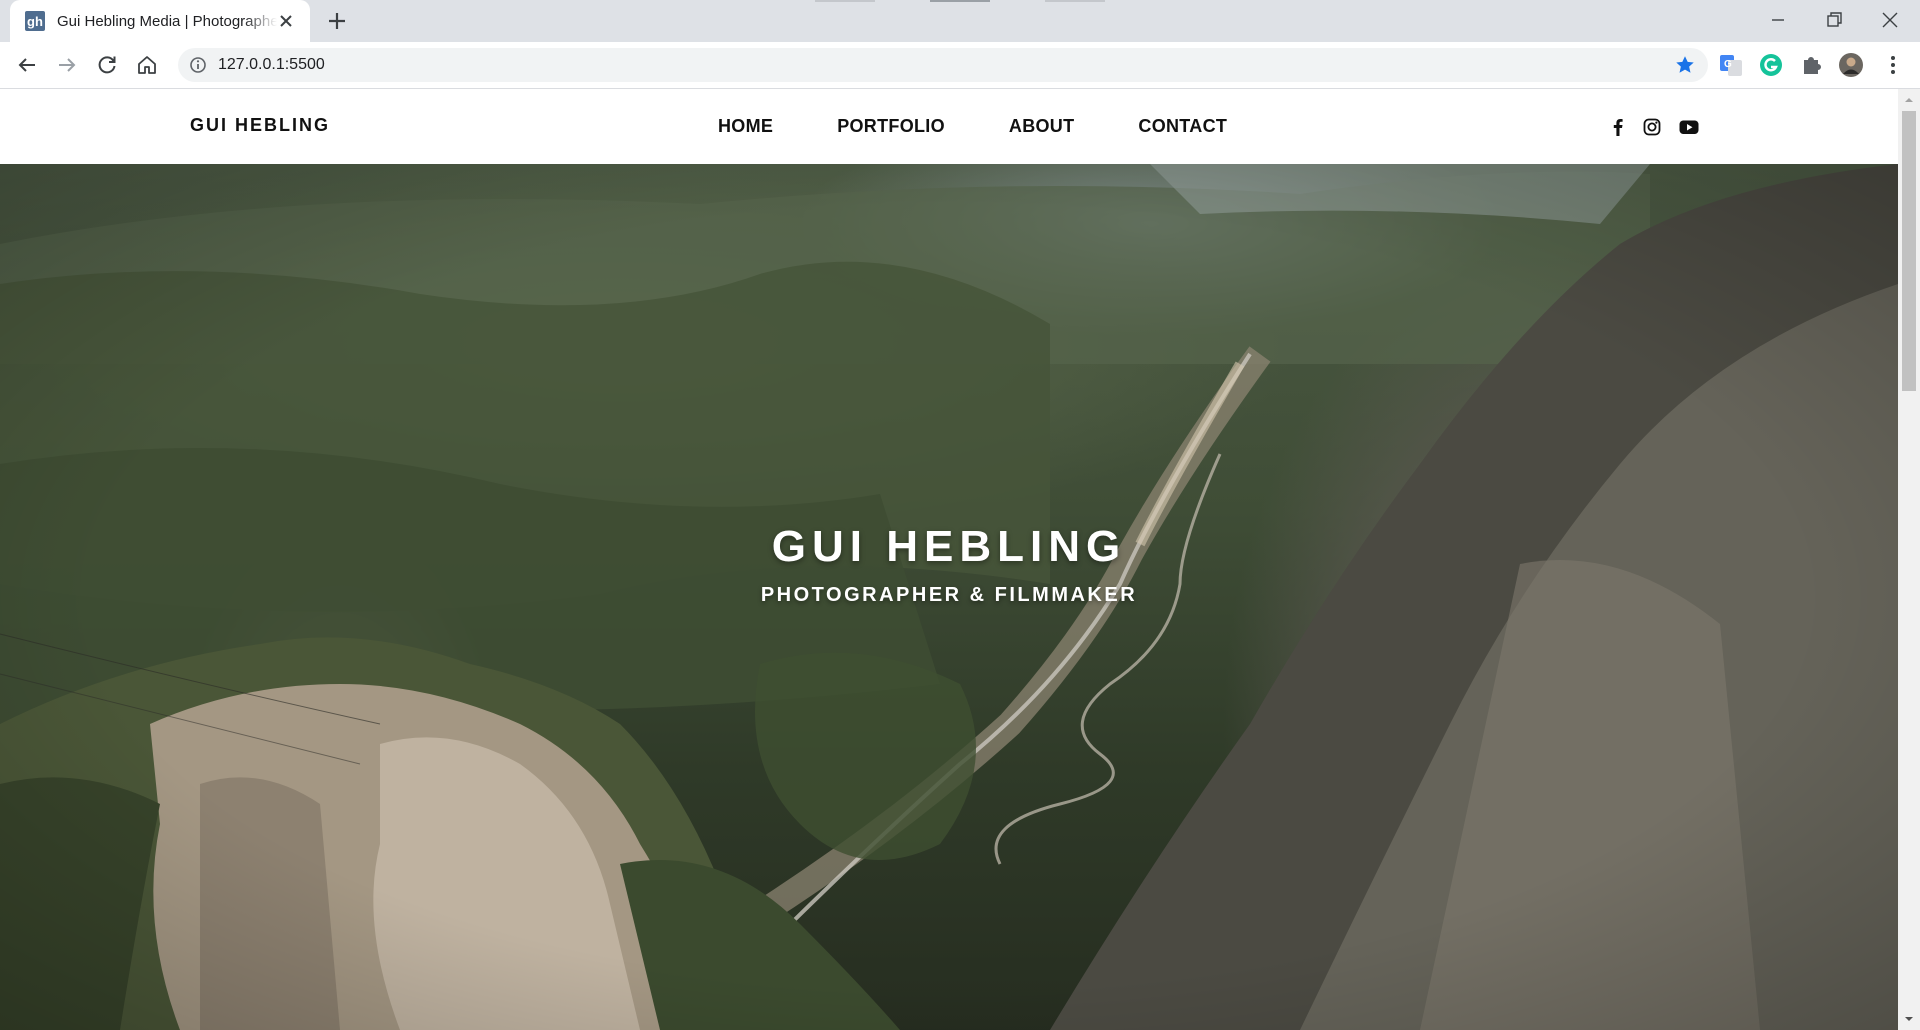 This screenshot has height=1030, width=1920. Describe the element at coordinates (167, 21) in the screenshot. I see `tab-title: Gui Hebling Media | Photographer` at that location.